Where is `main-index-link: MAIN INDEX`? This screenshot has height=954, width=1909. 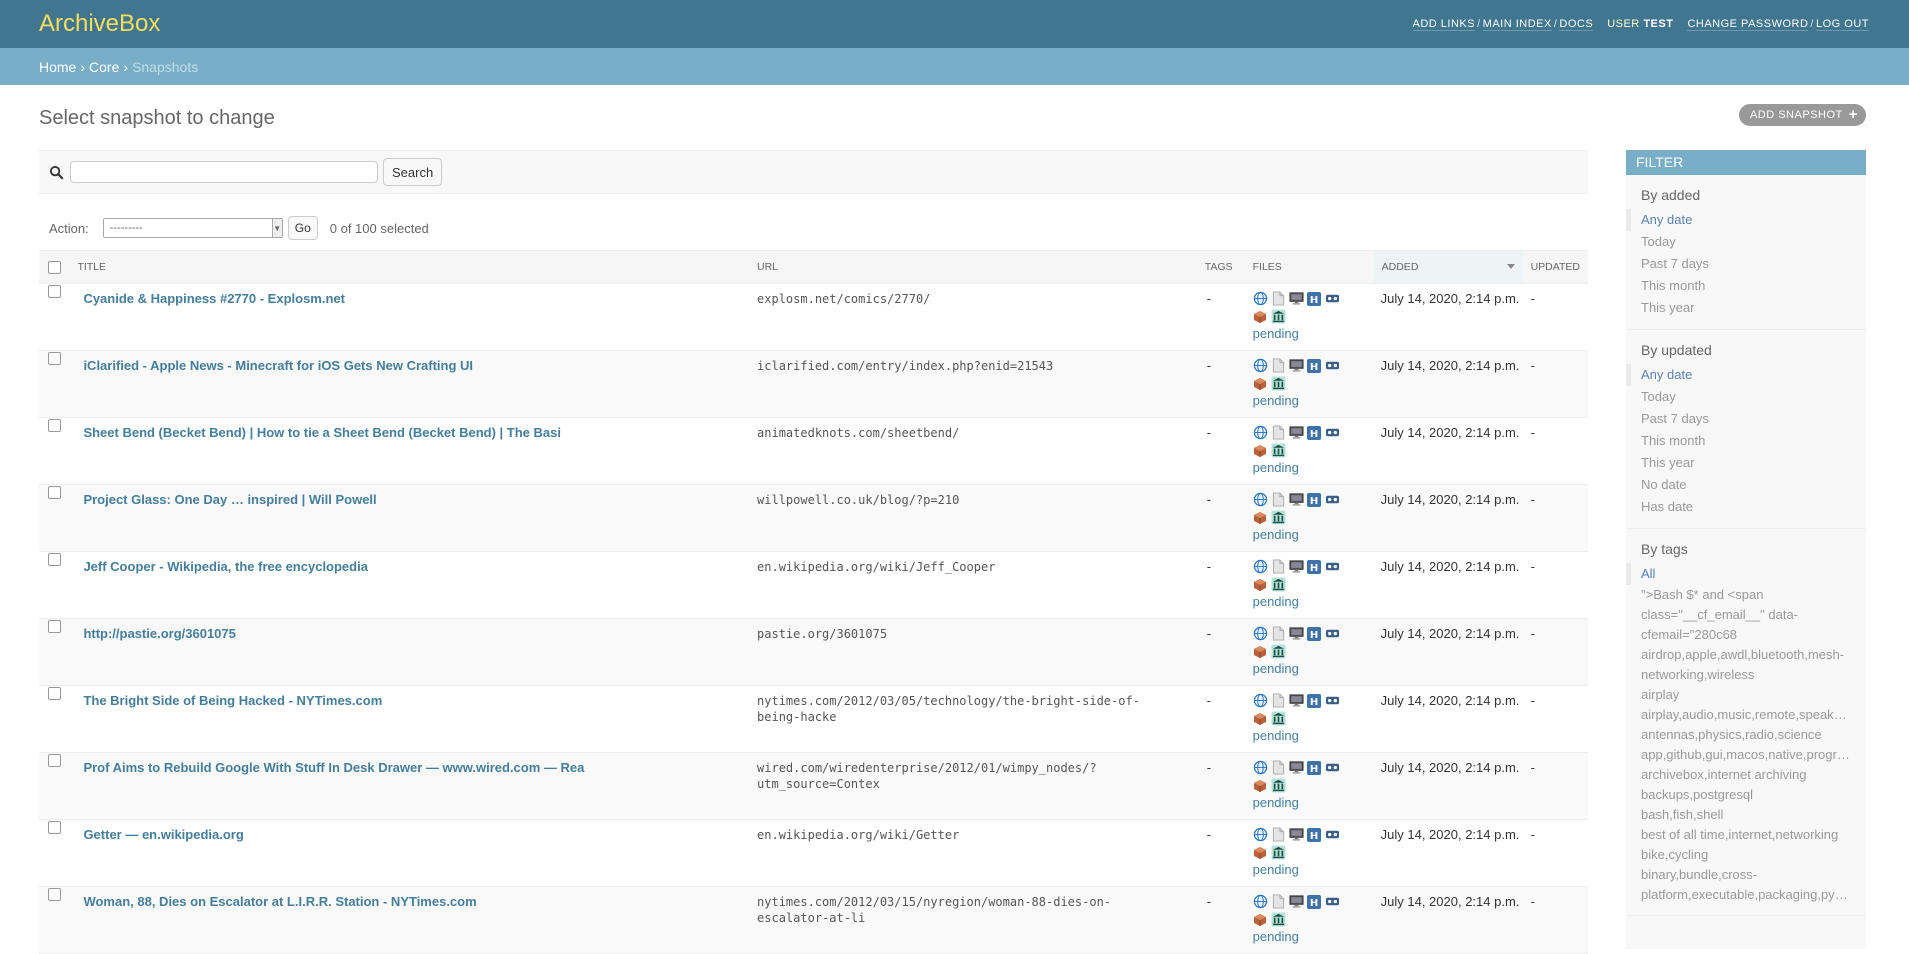
main-index-link: MAIN INDEX is located at coordinates (1517, 24).